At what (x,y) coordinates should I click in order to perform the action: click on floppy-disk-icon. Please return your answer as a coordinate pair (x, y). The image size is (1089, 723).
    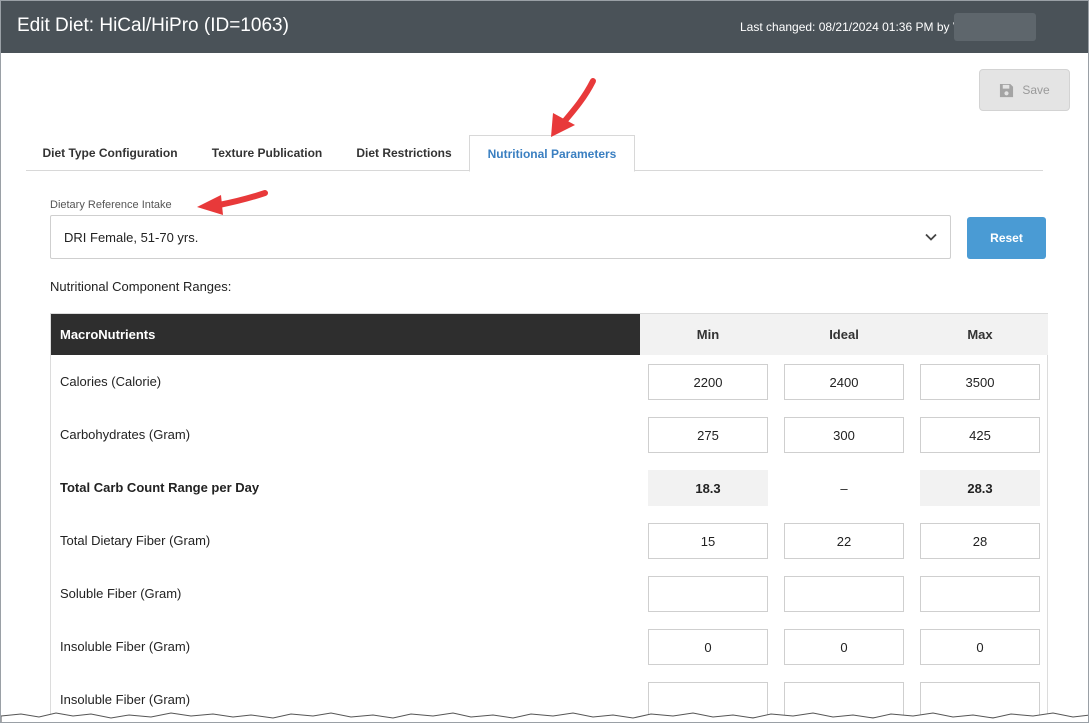
    Looking at the image, I should click on (1007, 90).